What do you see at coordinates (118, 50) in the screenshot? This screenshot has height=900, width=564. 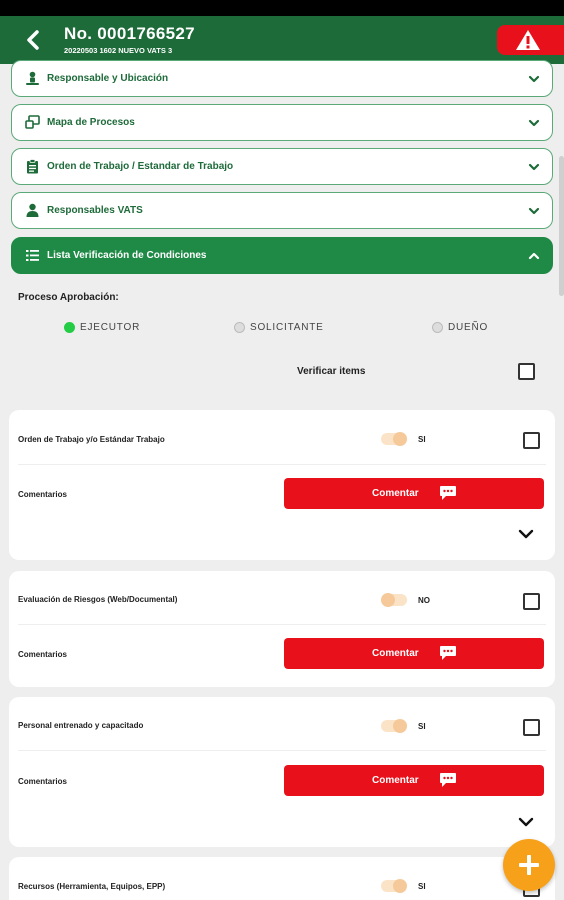 I see `page-subtitle: 20220503 1602 NUEVO VATS 3` at bounding box center [118, 50].